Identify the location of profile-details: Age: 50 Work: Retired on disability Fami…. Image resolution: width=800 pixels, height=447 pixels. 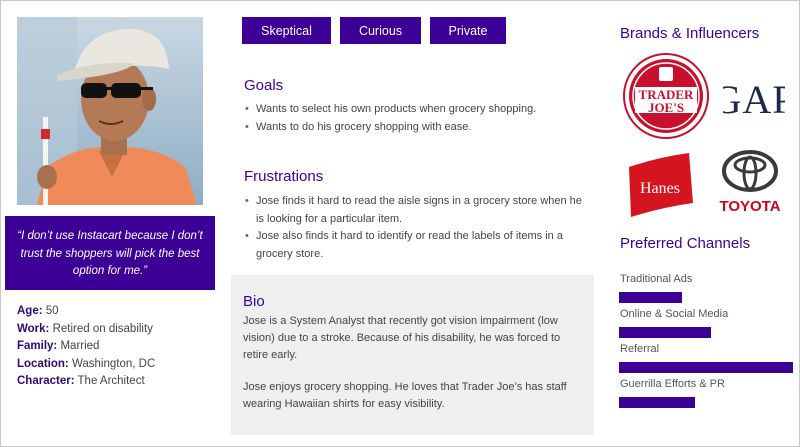
(86, 347).